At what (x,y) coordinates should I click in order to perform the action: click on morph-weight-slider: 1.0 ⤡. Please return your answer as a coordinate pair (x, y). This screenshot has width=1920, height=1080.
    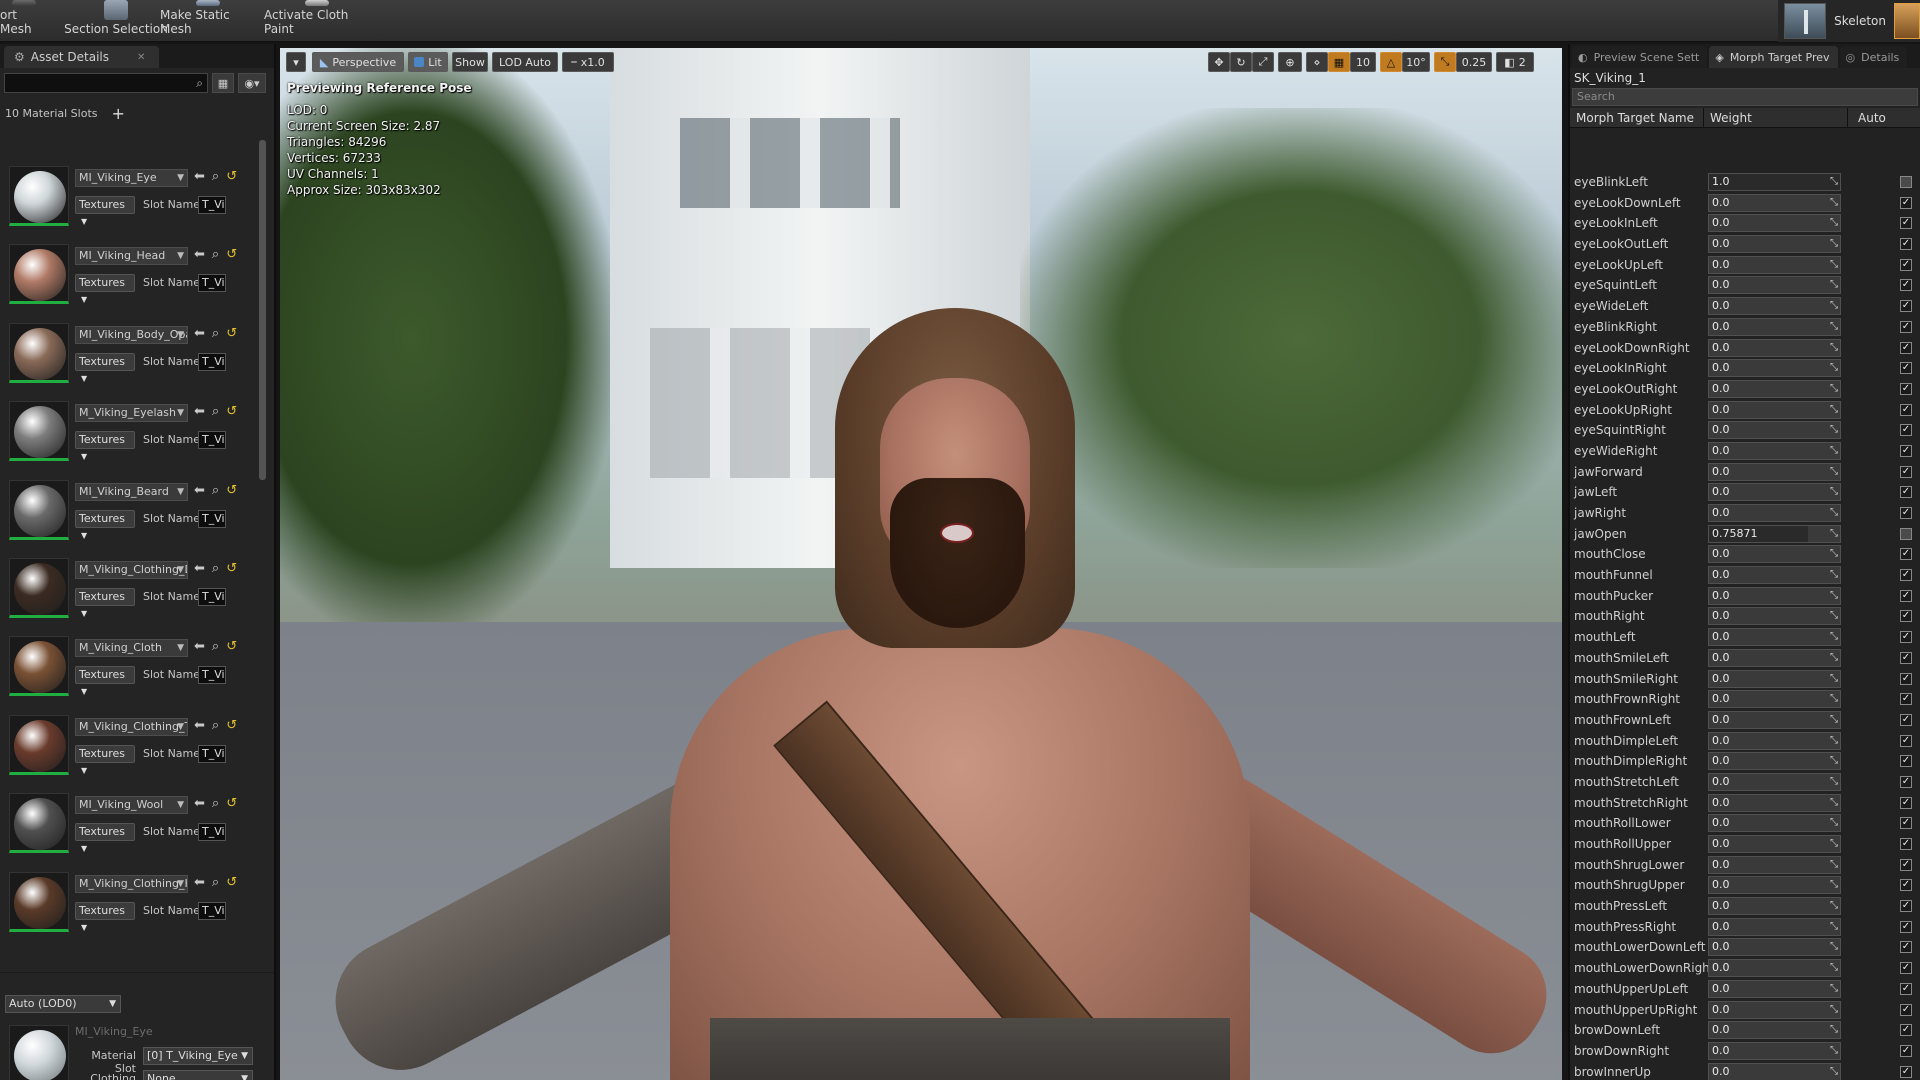
    Looking at the image, I should click on (1774, 182).